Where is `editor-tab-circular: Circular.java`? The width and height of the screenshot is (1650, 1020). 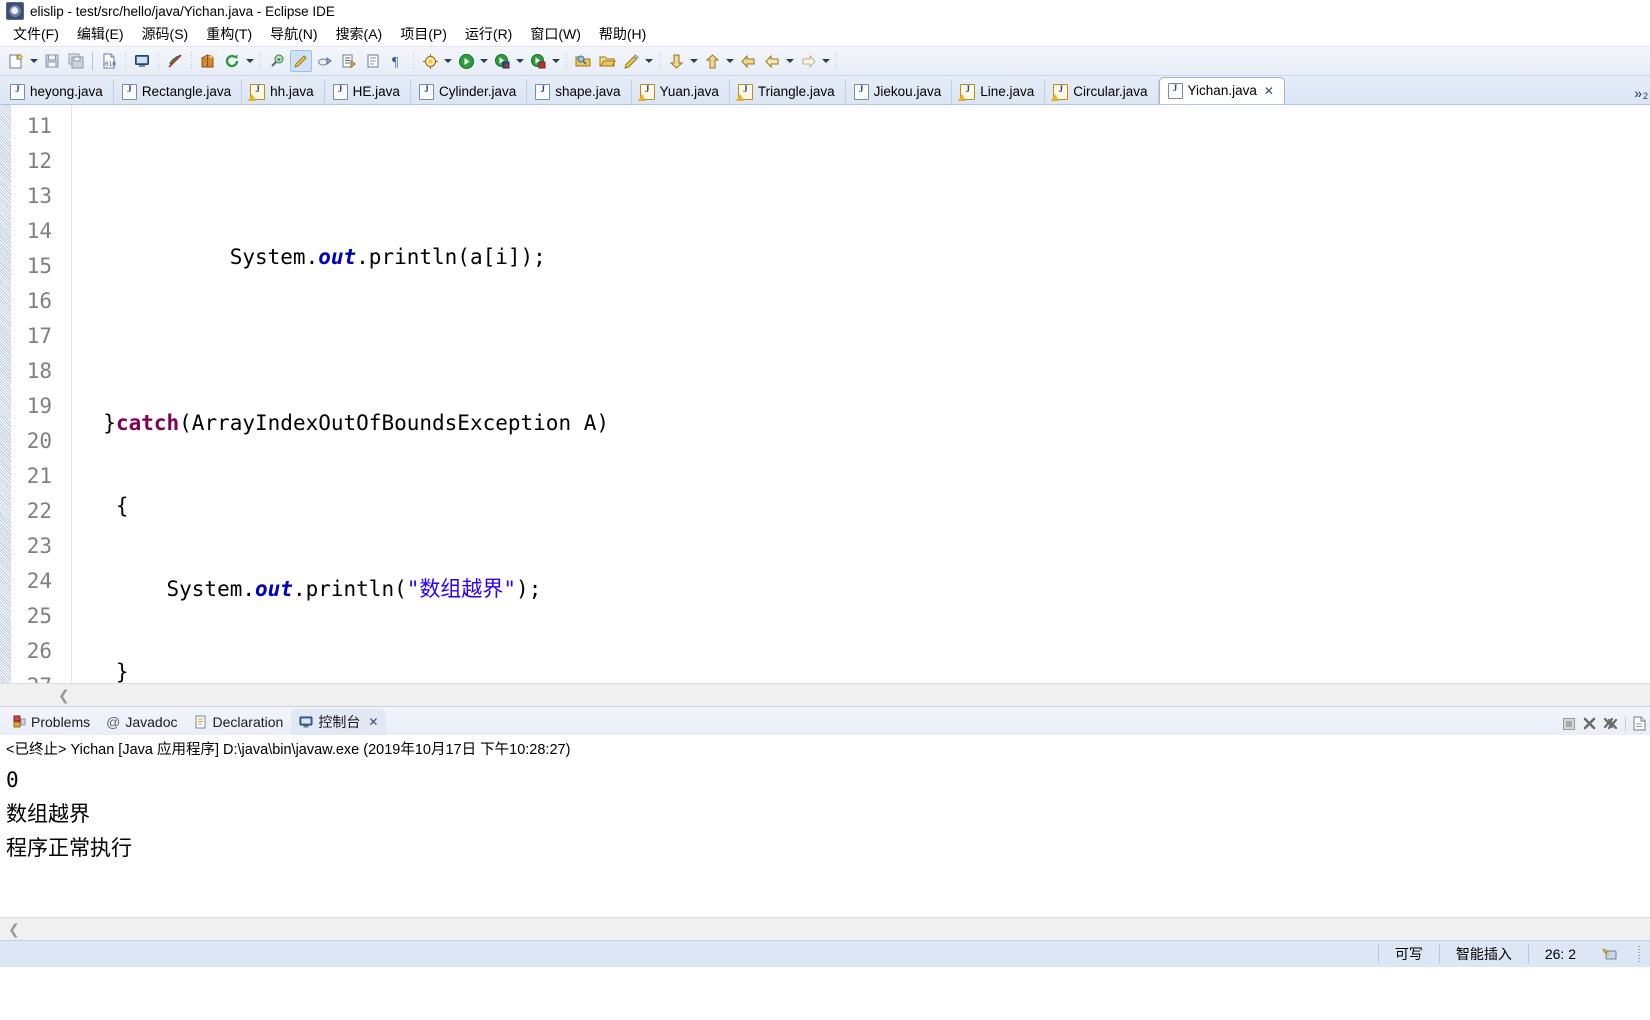 editor-tab-circular: Circular.java is located at coordinates (1102, 91).